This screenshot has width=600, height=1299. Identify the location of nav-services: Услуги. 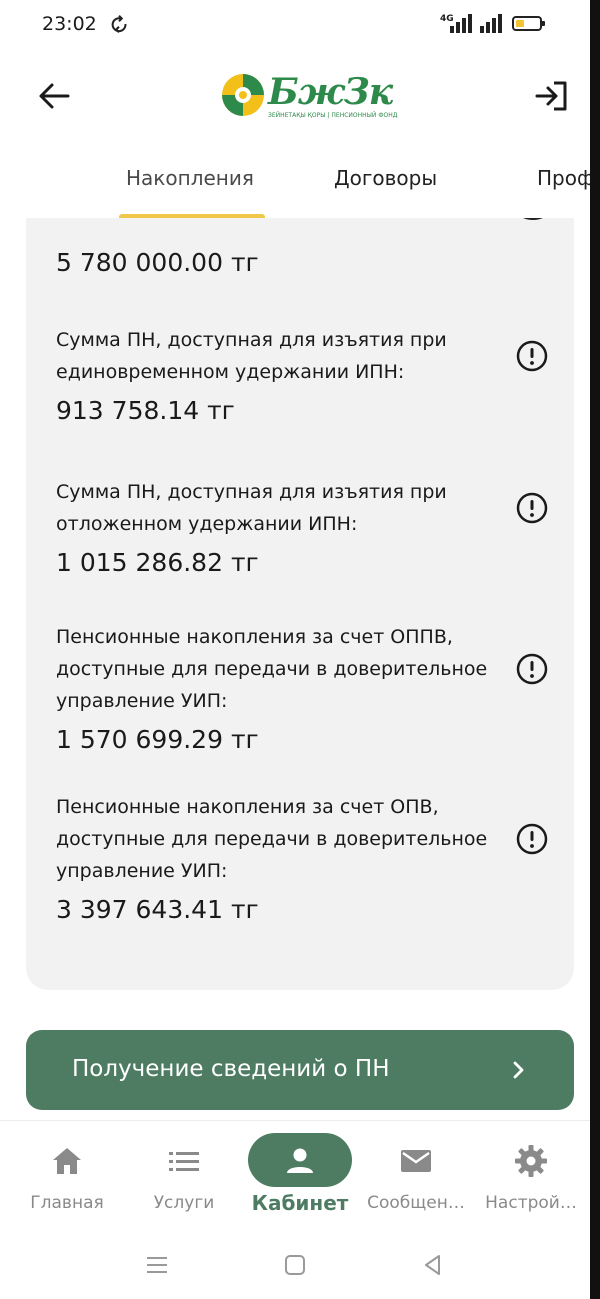
(184, 1171).